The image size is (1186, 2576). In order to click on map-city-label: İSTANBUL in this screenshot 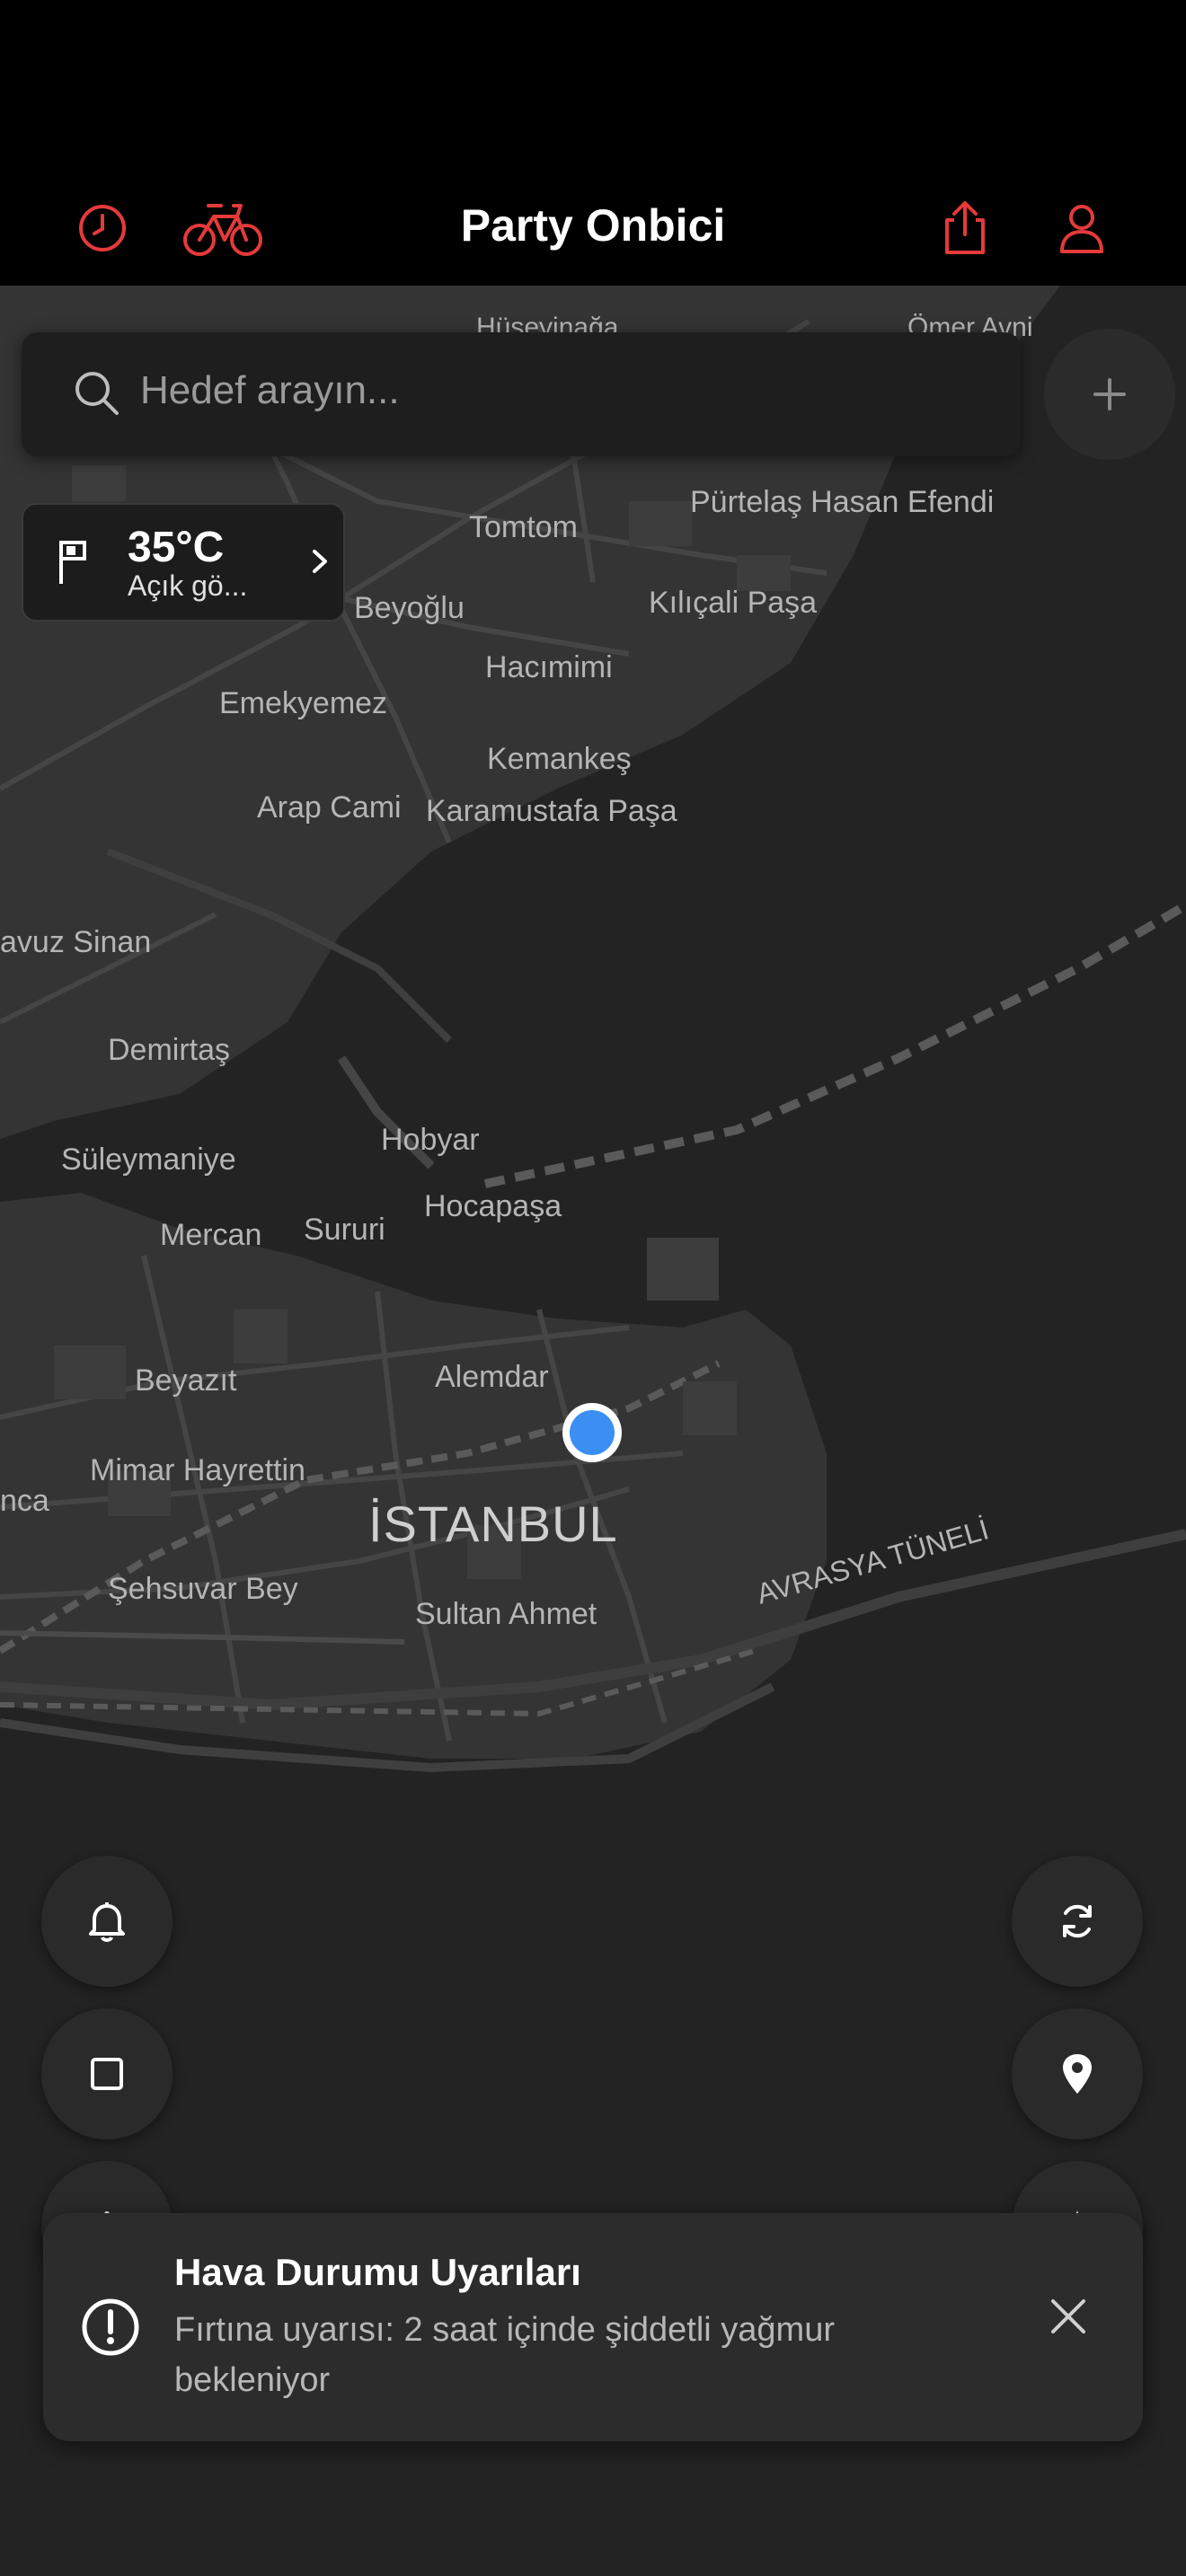, I will do `click(493, 1523)`.